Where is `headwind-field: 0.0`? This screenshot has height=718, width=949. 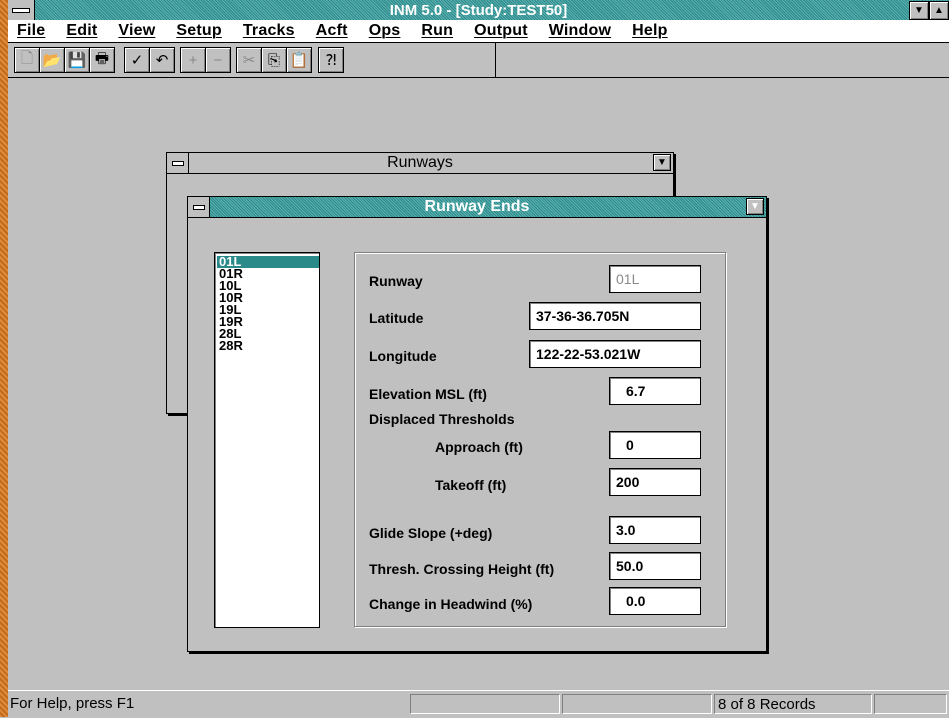 headwind-field: 0.0 is located at coordinates (655, 601).